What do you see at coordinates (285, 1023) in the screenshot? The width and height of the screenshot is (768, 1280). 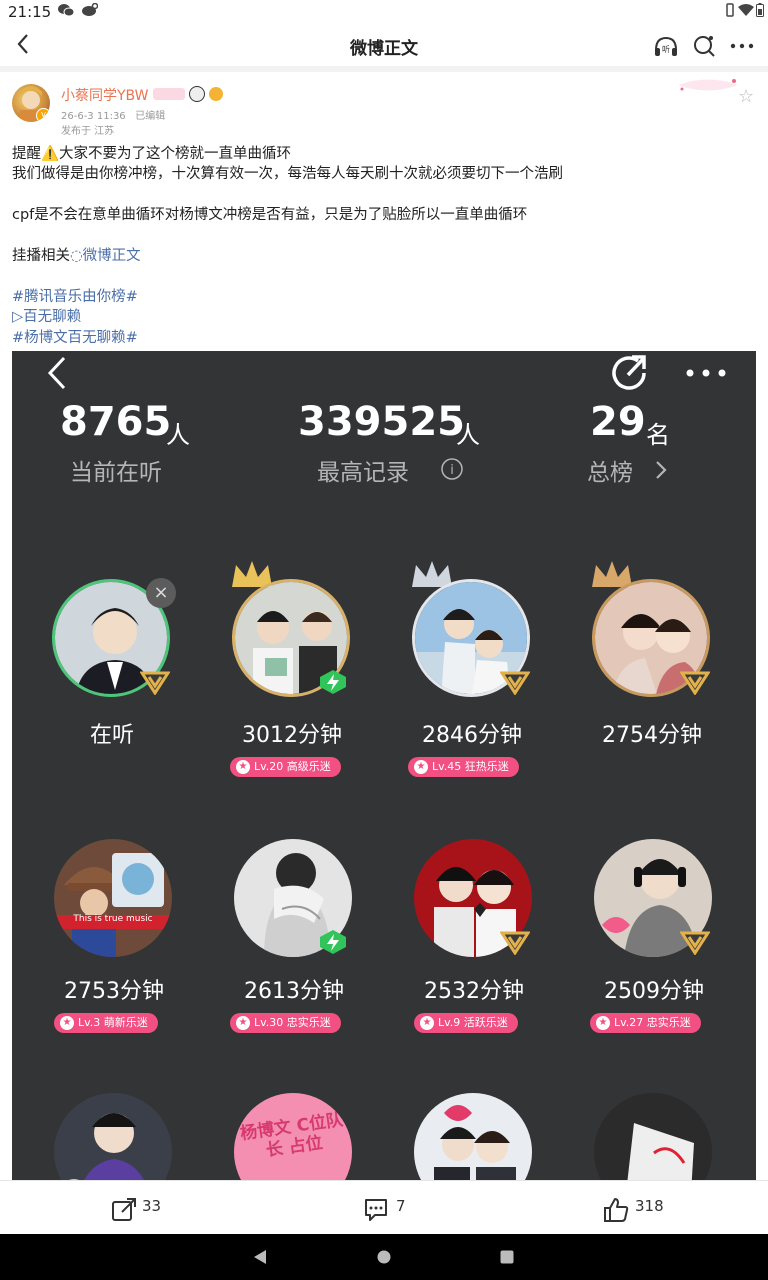 I see `level-badge-6: ★ Lv.30 忠实乐迷` at bounding box center [285, 1023].